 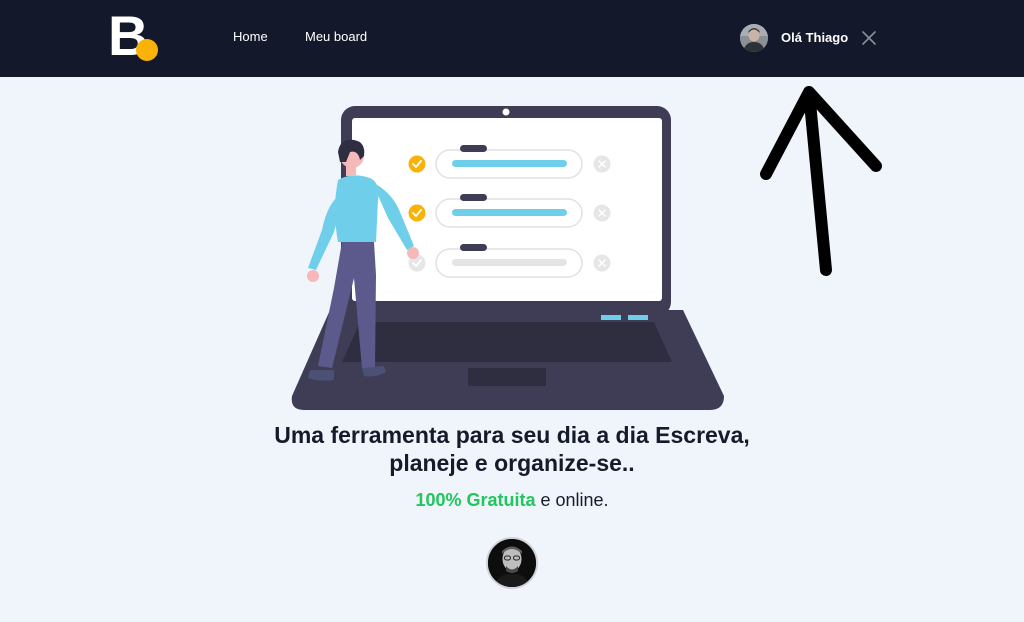 I want to click on hero-tagline: 100% Gratuita e online., so click(x=512, y=500).